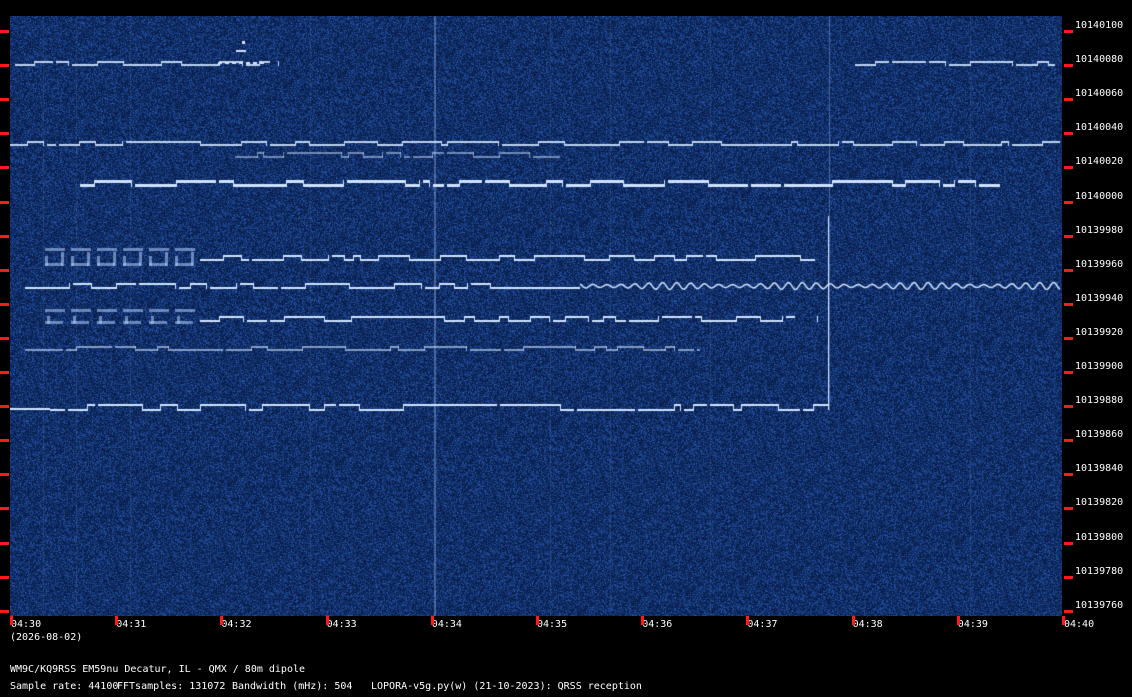  I want to click on frequency-label: 10140000, so click(1099, 196).